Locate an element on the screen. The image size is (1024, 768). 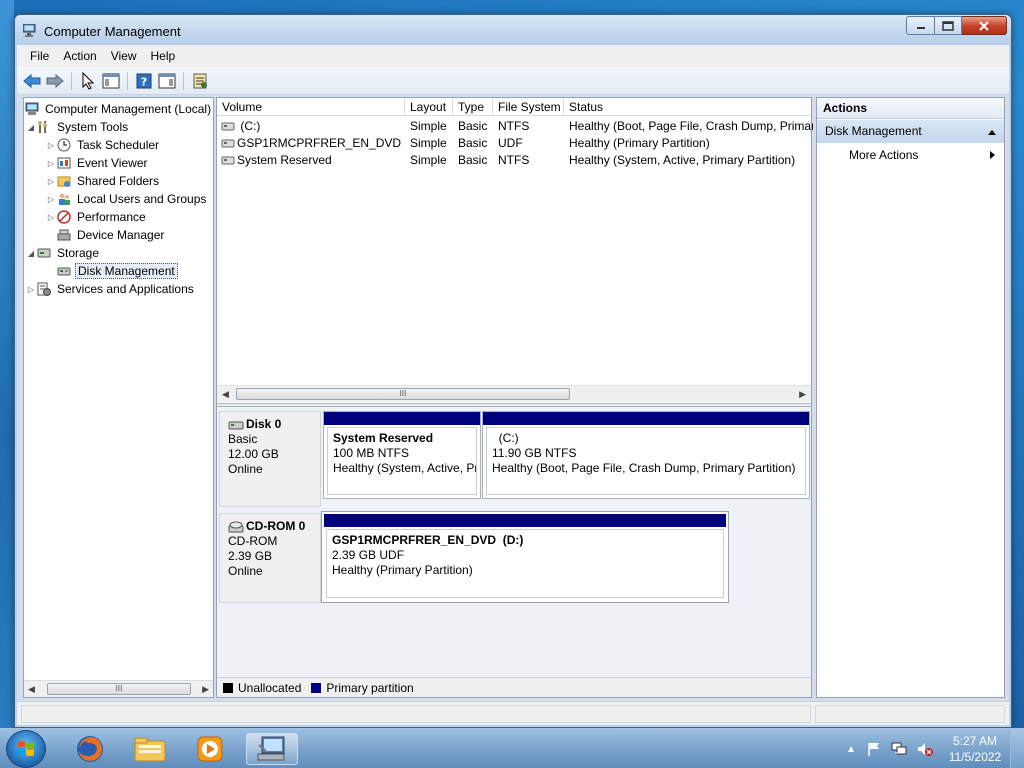
disk-0-label: Disk 0 Basic 12.00 GB Online is located at coordinates (270, 459).